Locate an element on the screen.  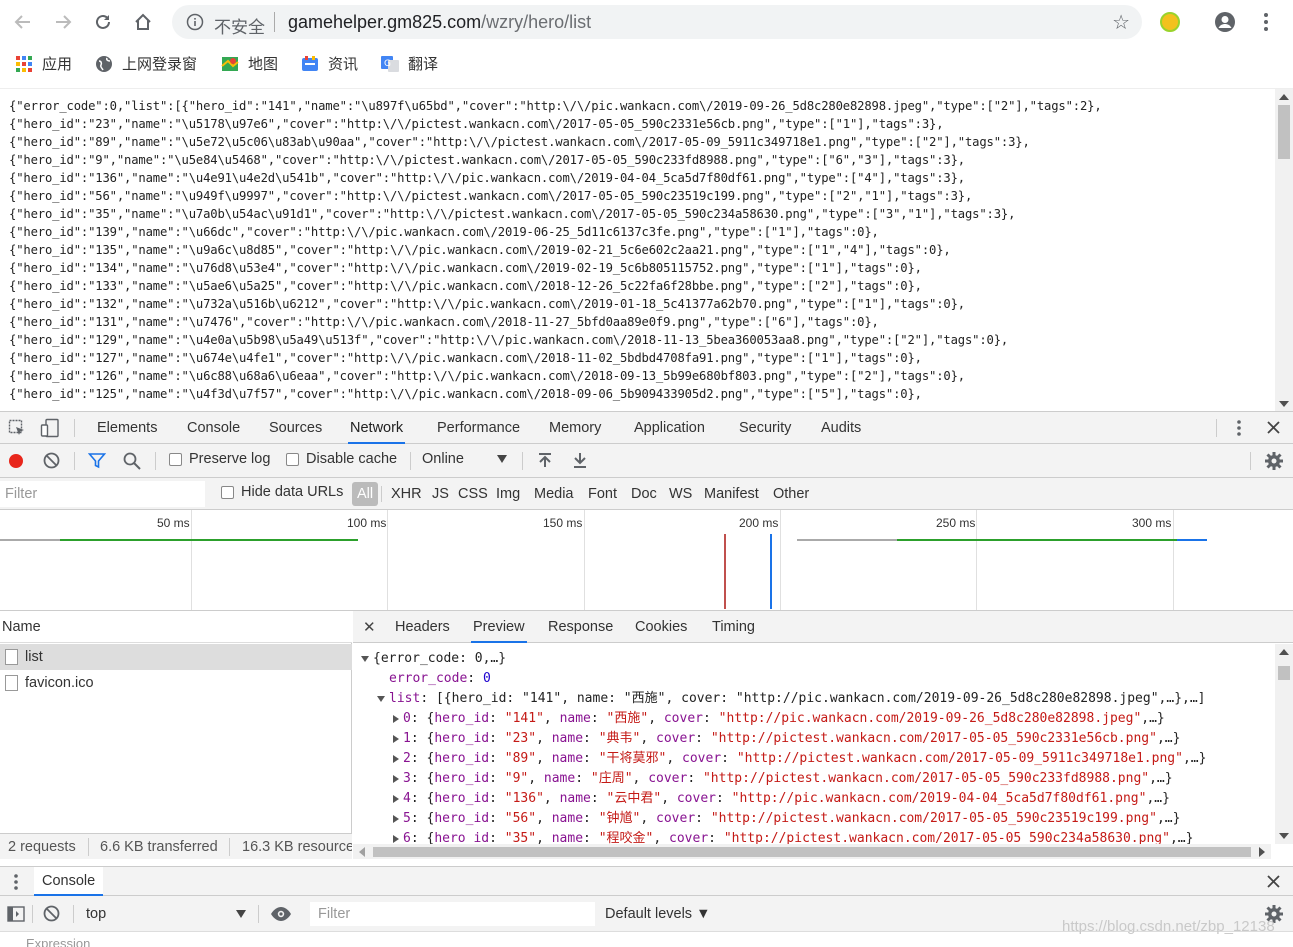
disable-cache-checkbox: Disable cache is located at coordinates (341, 459).